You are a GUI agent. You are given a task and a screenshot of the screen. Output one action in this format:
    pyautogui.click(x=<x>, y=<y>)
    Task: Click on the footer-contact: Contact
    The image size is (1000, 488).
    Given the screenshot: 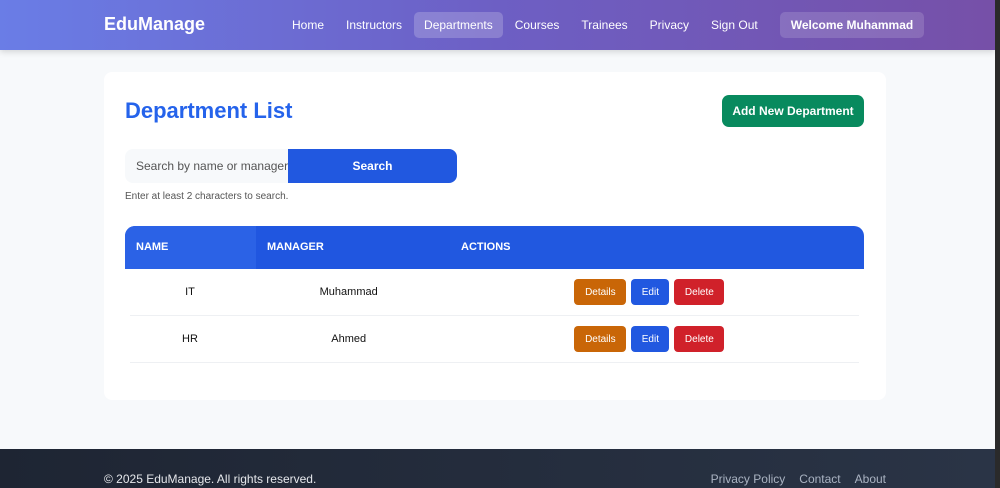 What is the action you would take?
    pyautogui.click(x=819, y=479)
    